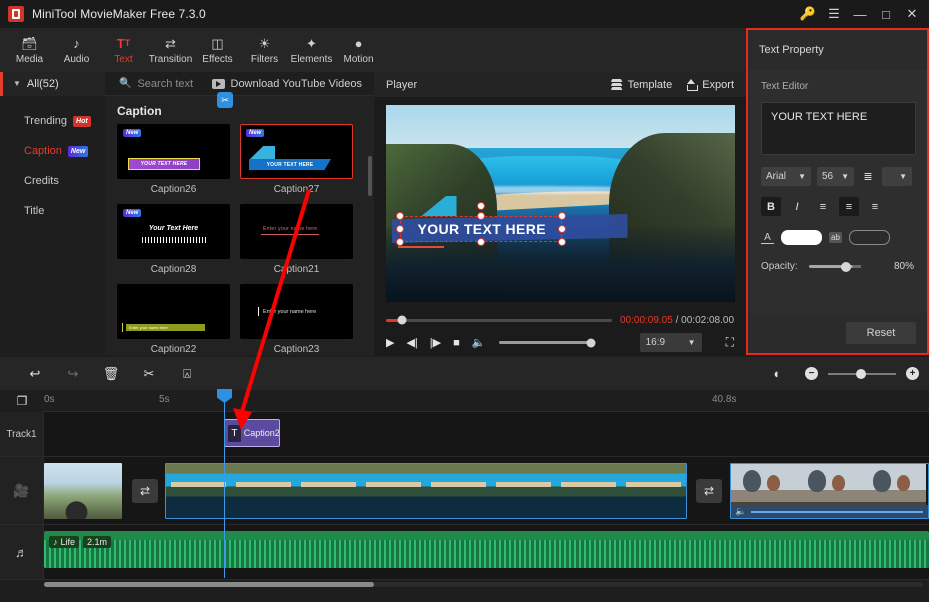 This screenshot has height=602, width=929. I want to click on resize-handle-w, so click(399, 229).